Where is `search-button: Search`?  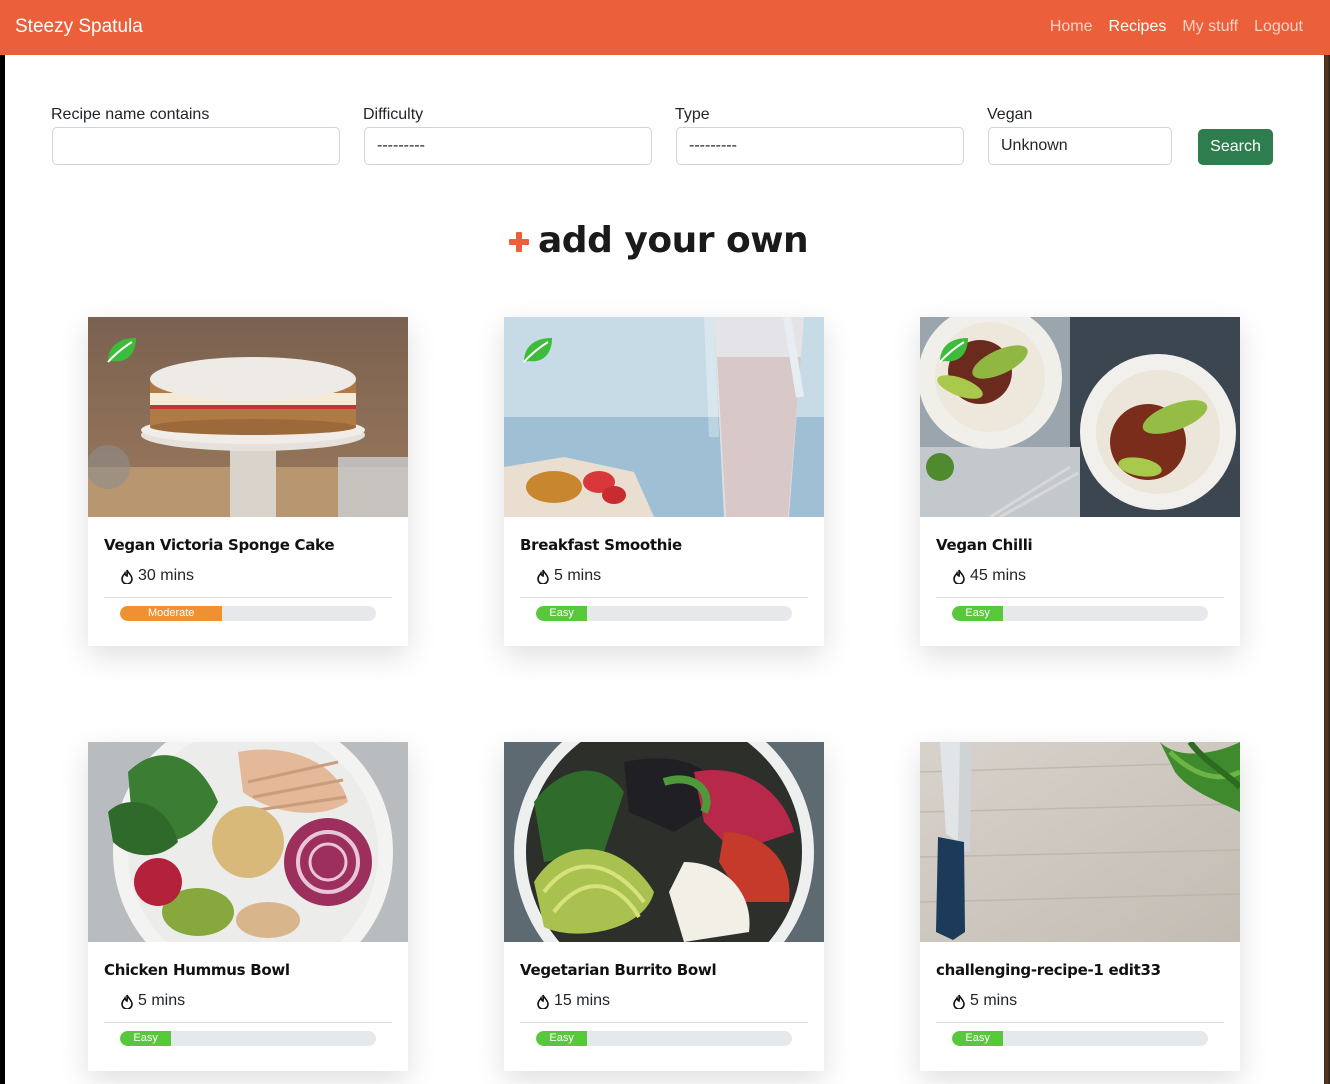
search-button: Search is located at coordinates (1235, 147).